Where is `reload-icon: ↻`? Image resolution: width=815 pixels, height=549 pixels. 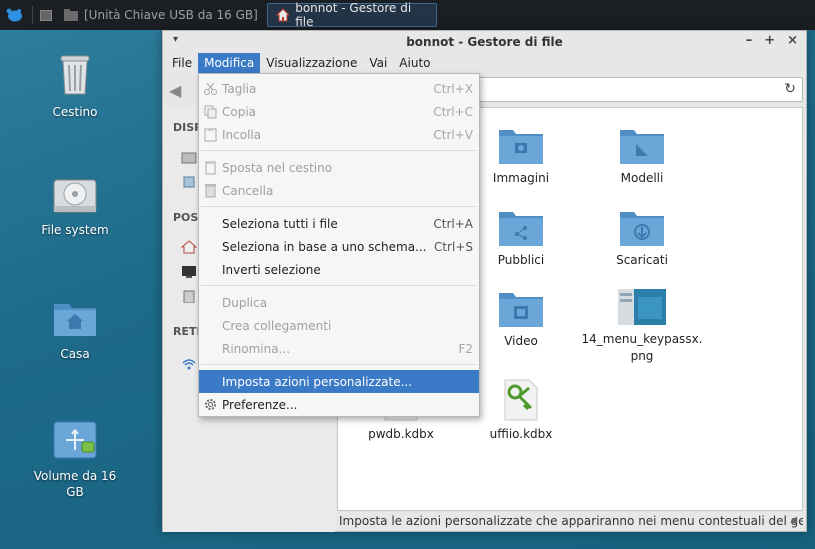
reload-icon: ↻ is located at coordinates (790, 89).